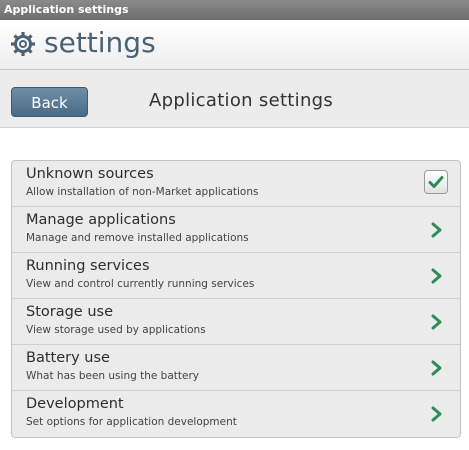 The width and height of the screenshot is (469, 450). I want to click on setting-description: Manage and remove installed applications, so click(137, 238).